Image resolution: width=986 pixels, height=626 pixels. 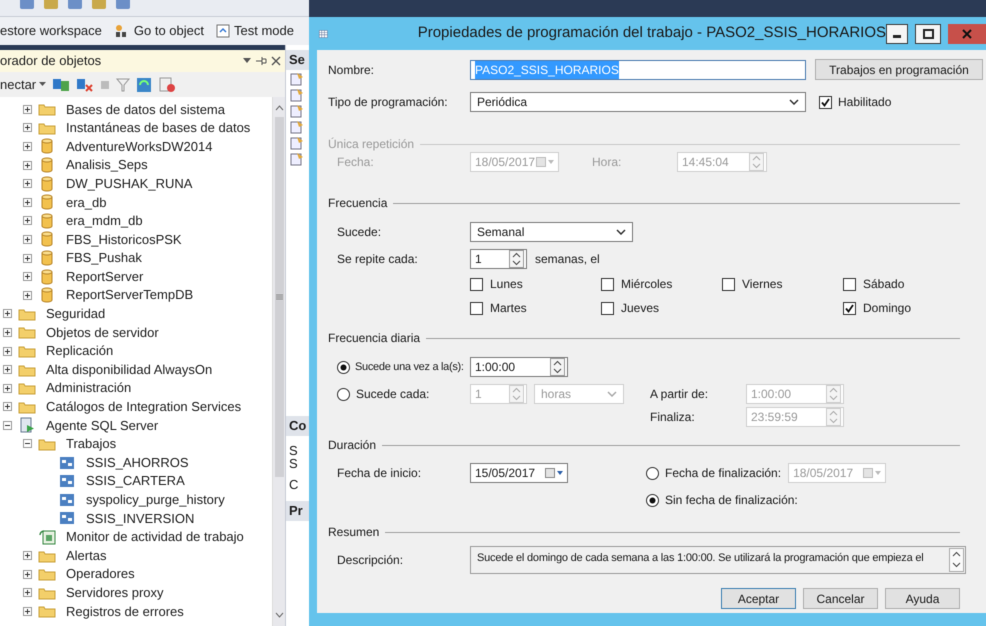 What do you see at coordinates (899, 69) in the screenshot?
I see `schedules-button: Trabajos en programación` at bounding box center [899, 69].